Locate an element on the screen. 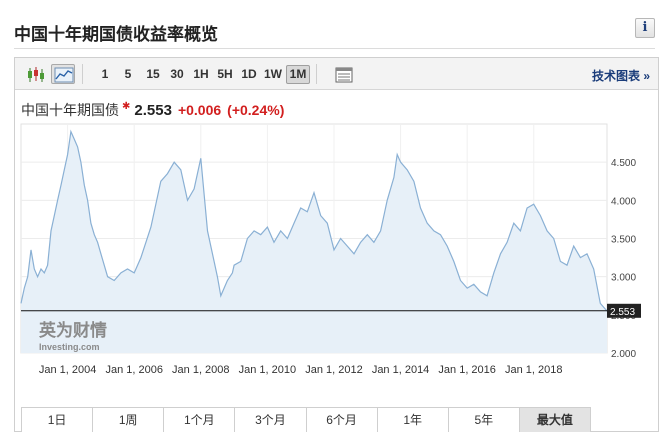 The width and height of the screenshot is (669, 432). range-selector: 1日 1周 1个月 3个月 6个月 1年 5年 最大值 is located at coordinates (306, 419).